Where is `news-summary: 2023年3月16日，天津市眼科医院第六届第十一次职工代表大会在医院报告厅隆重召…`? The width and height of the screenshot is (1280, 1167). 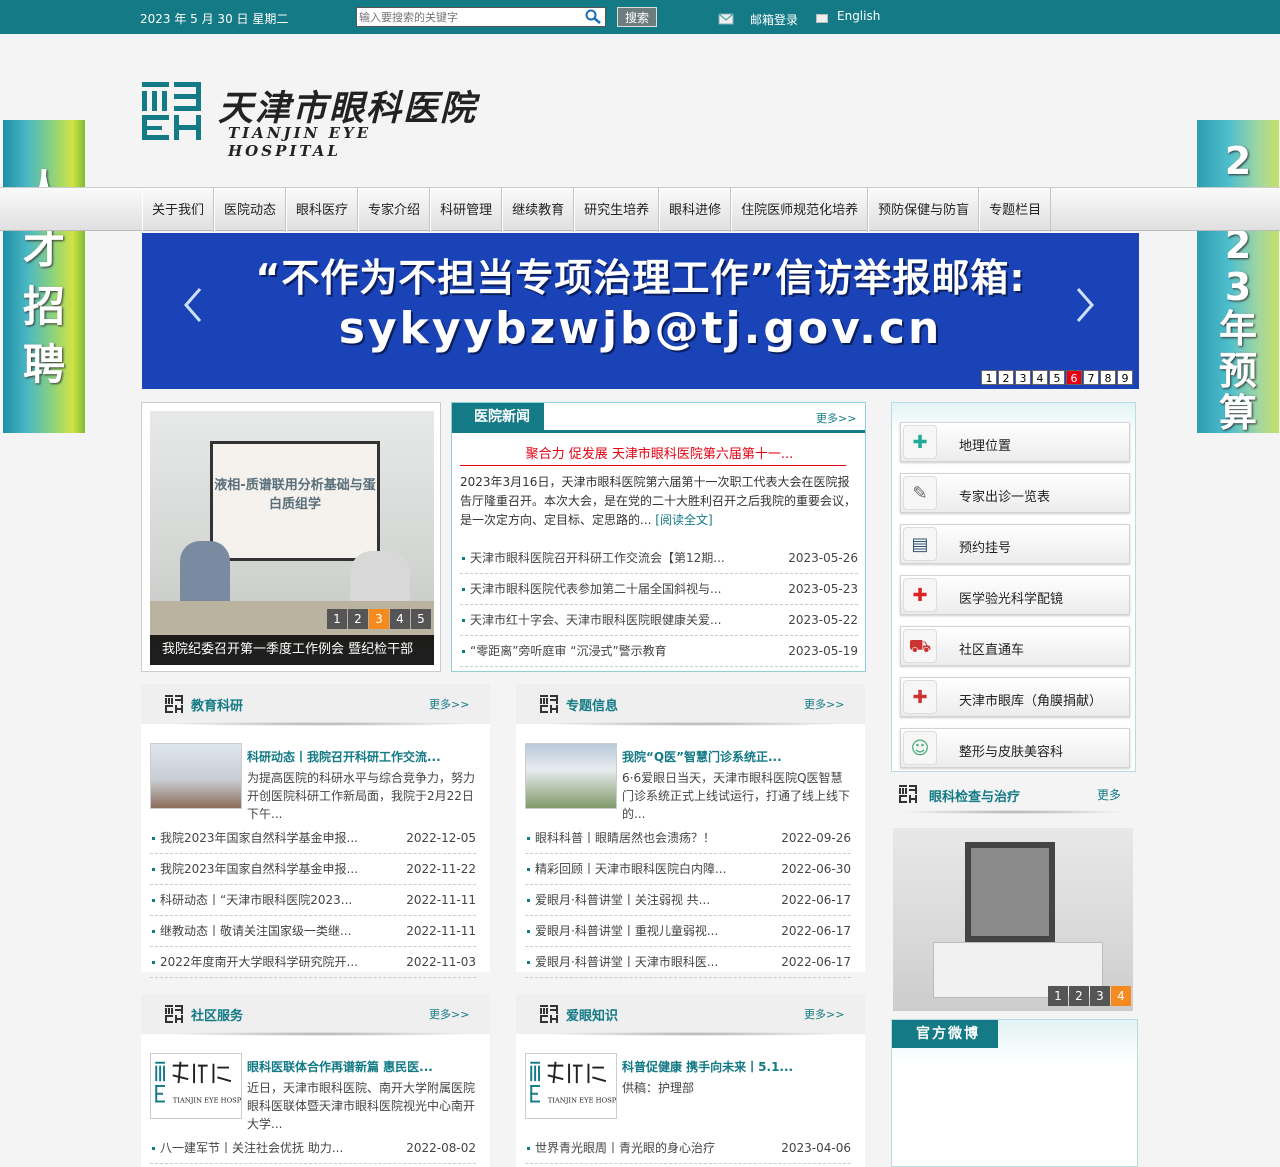 news-summary: 2023年3月16日，天津市眼科医院第六届第十一次职工代表大会在医院报告厅隆重召… is located at coordinates (659, 501).